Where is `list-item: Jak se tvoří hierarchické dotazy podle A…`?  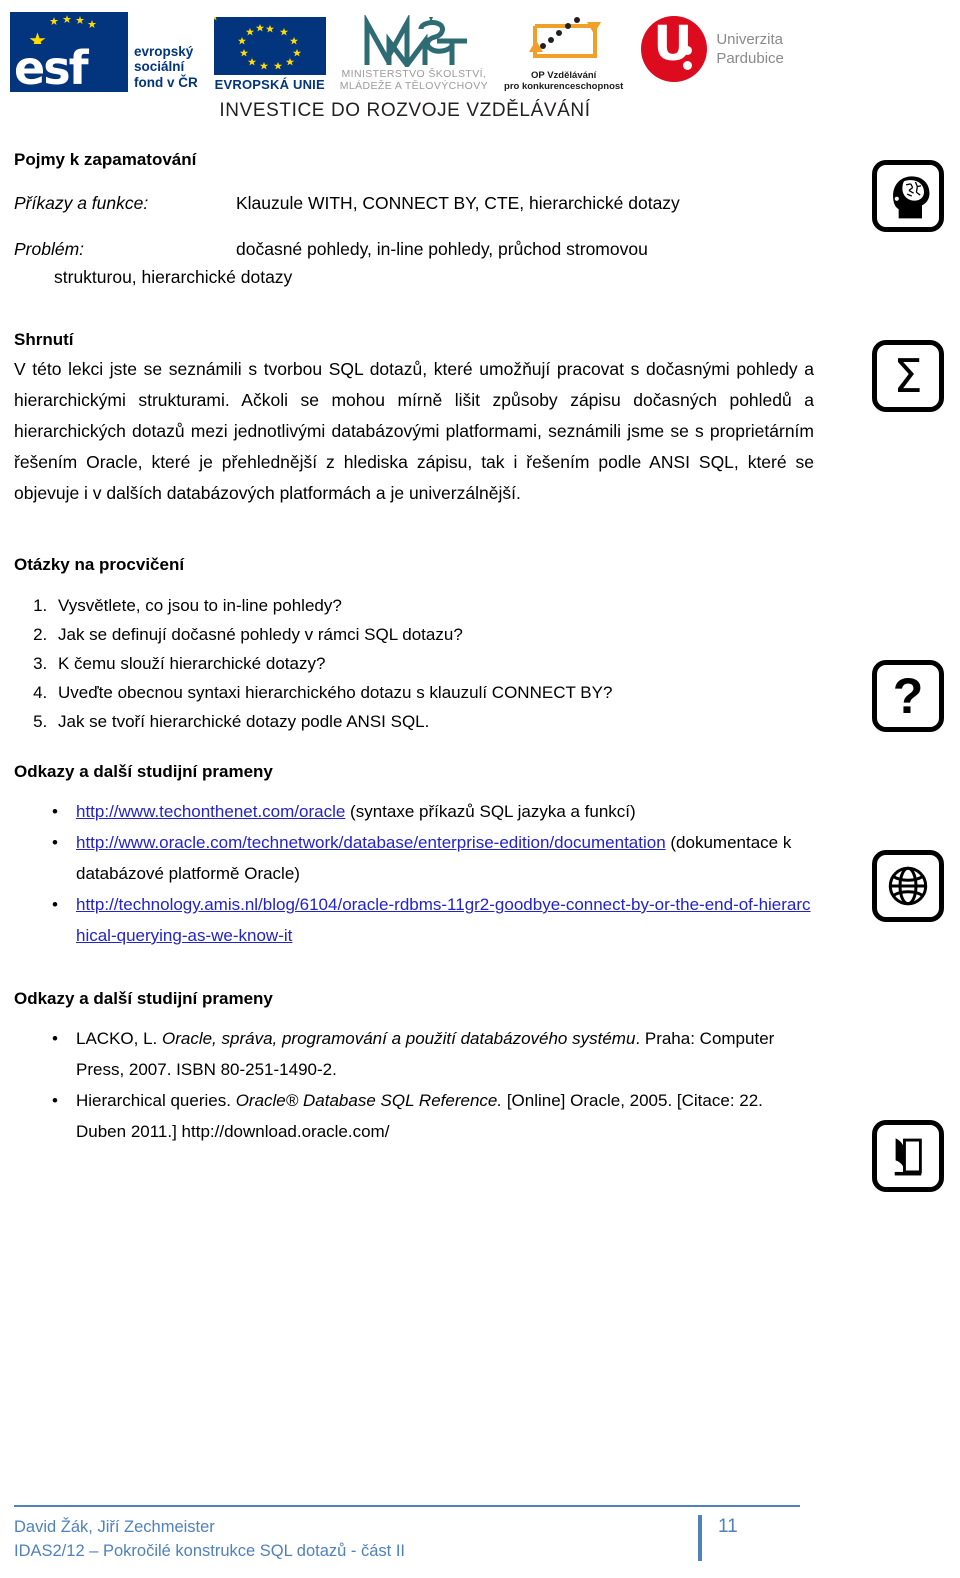 list-item: Jak se tvoří hierarchické dotazy podle A… is located at coordinates (433, 721).